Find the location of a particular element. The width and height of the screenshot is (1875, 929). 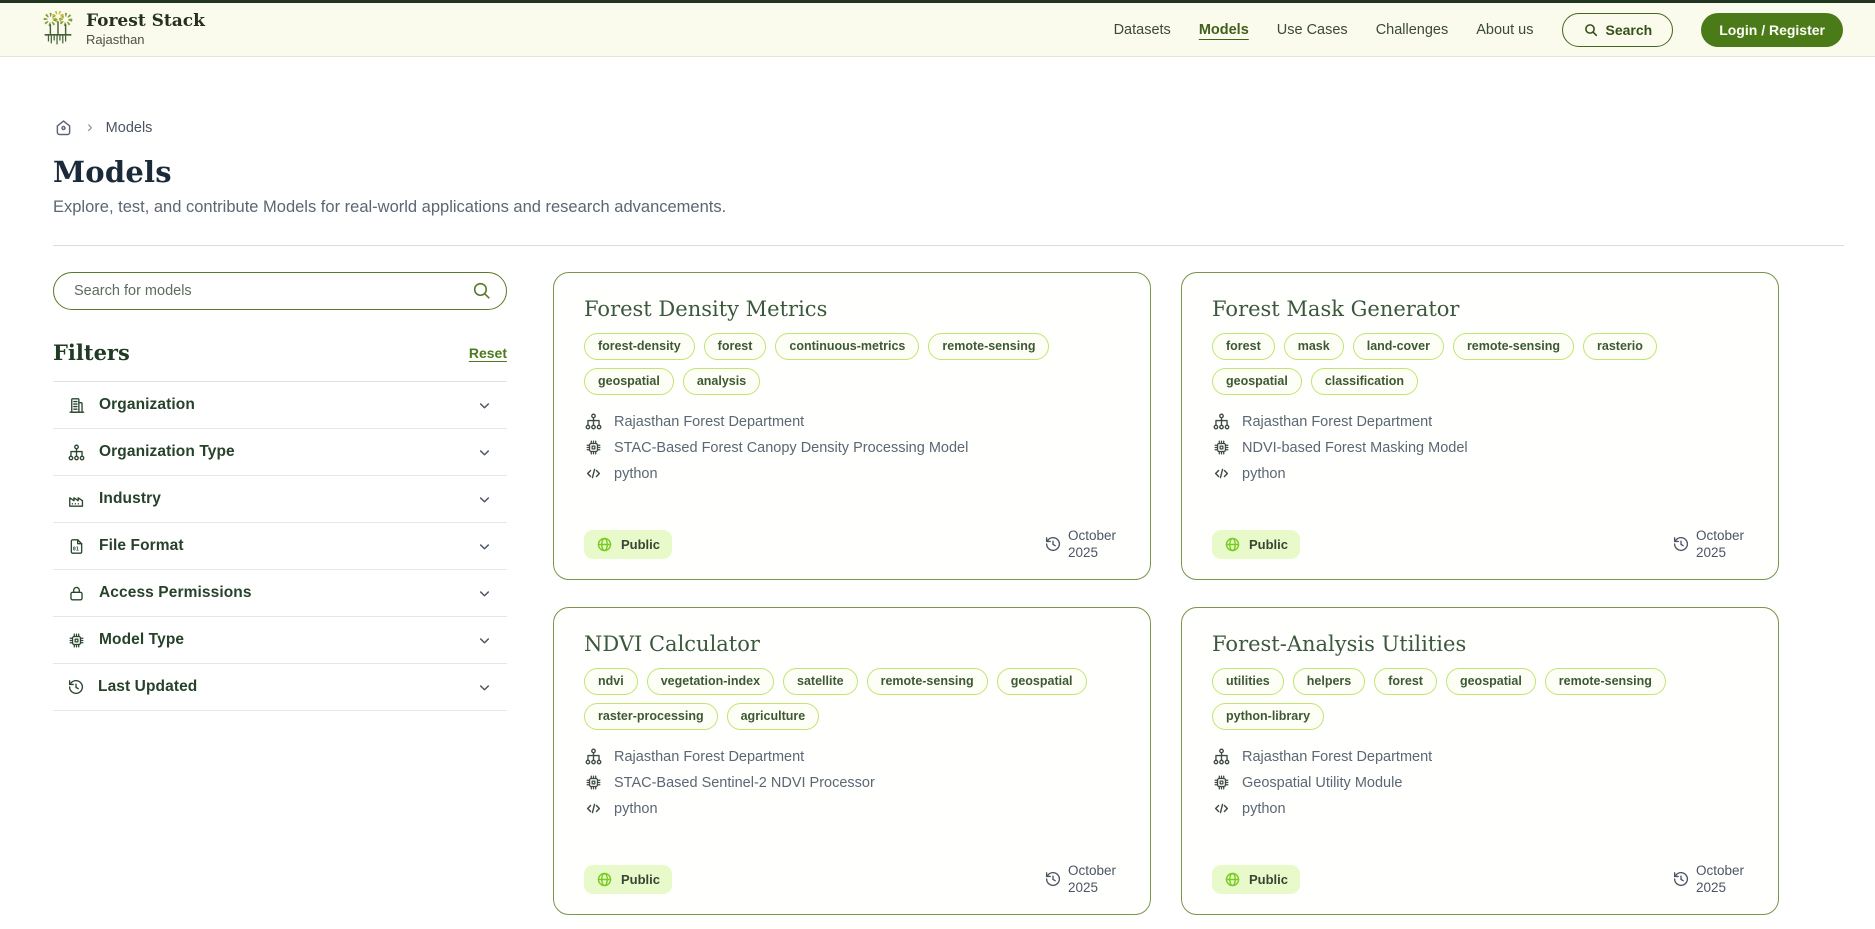

filter-row-last-updated: Last Updated is located at coordinates (280, 687).